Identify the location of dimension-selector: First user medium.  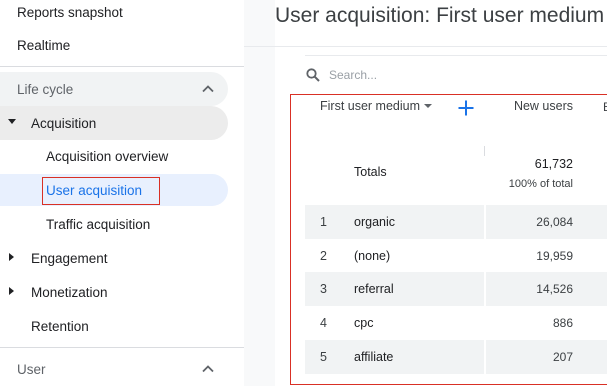
(376, 106).